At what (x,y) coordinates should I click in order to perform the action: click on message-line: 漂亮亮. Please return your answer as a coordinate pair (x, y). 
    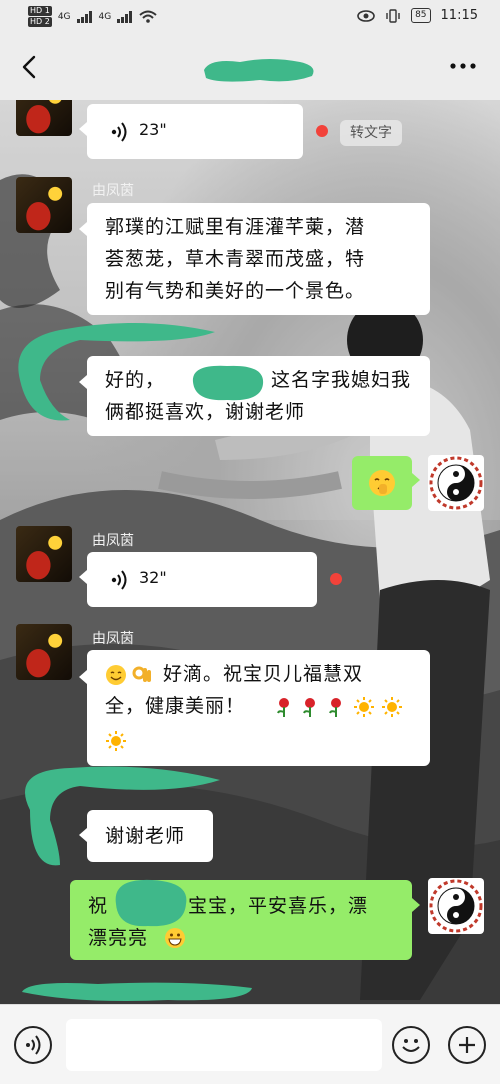
    Looking at the image, I should click on (118, 938).